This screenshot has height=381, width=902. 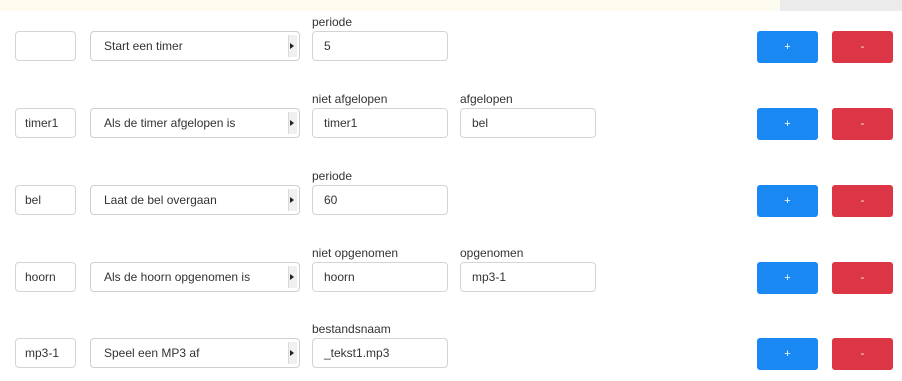 I want to click on param1-label: niet afgelopen, so click(x=350, y=99).